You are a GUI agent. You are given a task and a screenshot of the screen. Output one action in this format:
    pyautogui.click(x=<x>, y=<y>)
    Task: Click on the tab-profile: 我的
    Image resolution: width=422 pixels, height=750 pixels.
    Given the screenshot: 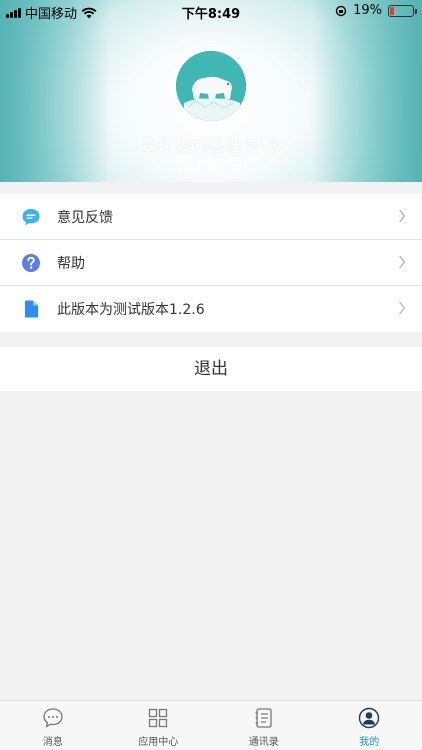 What is the action you would take?
    pyautogui.click(x=369, y=725)
    